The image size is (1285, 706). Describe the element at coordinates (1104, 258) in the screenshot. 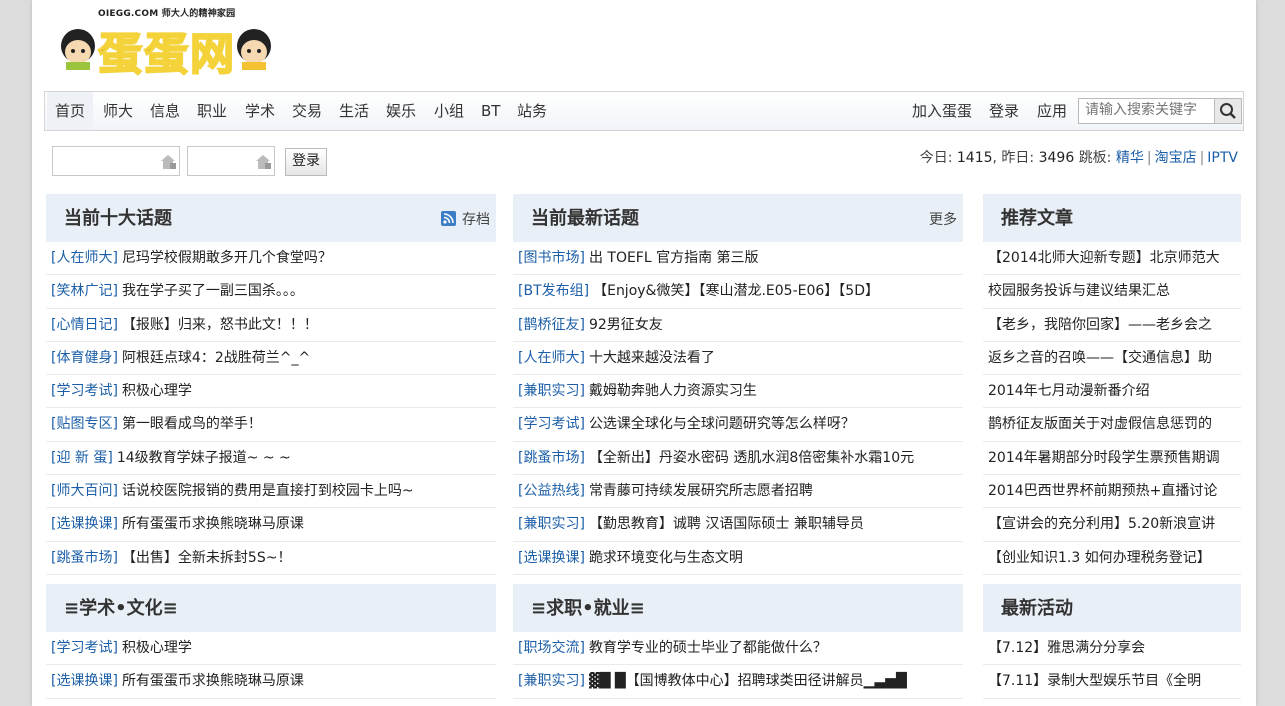

I see `article-link: 【2014北师大迎新专题】北京师范大` at that location.